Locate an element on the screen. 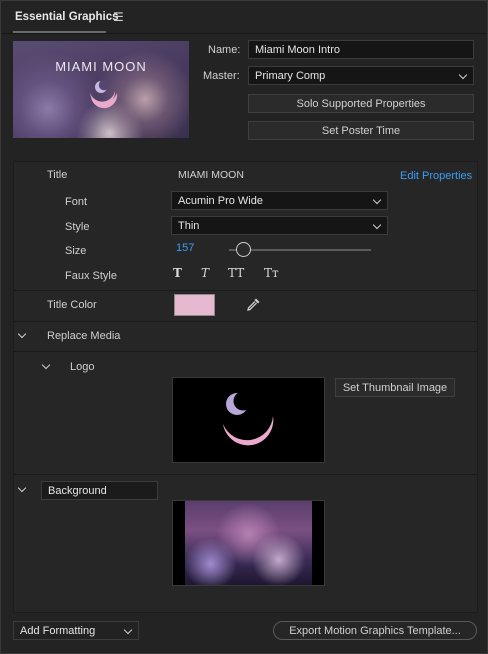  faux-bold-button: T is located at coordinates (177, 273).